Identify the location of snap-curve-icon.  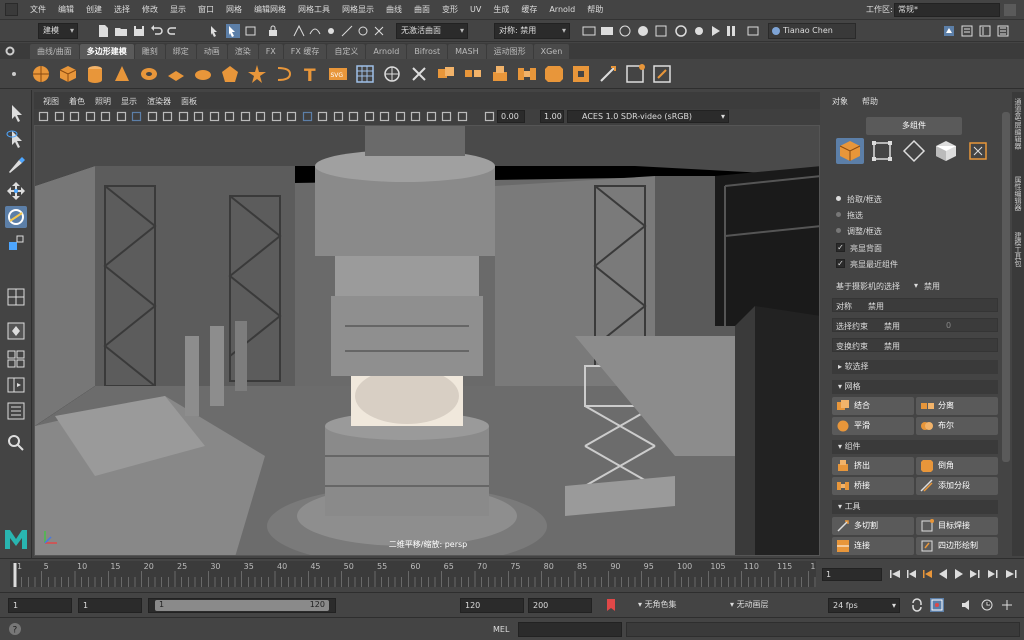
(315, 31).